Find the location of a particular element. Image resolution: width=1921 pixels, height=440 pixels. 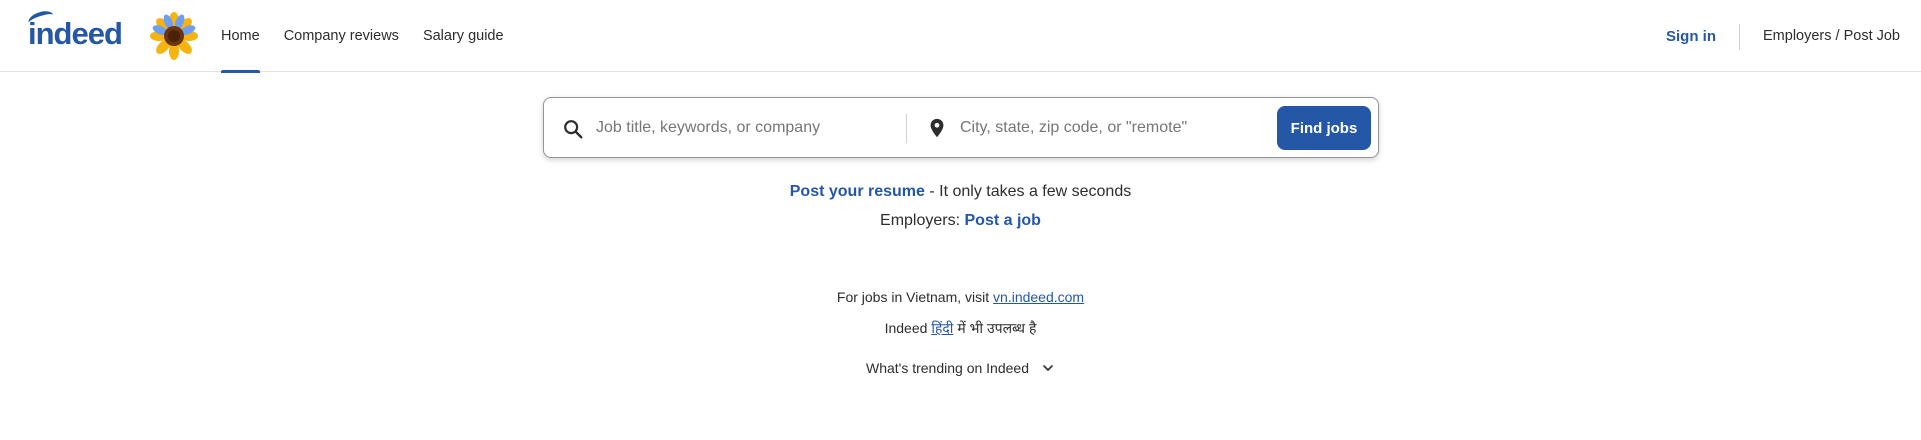

indeed-logo: indeed is located at coordinates (74, 30).